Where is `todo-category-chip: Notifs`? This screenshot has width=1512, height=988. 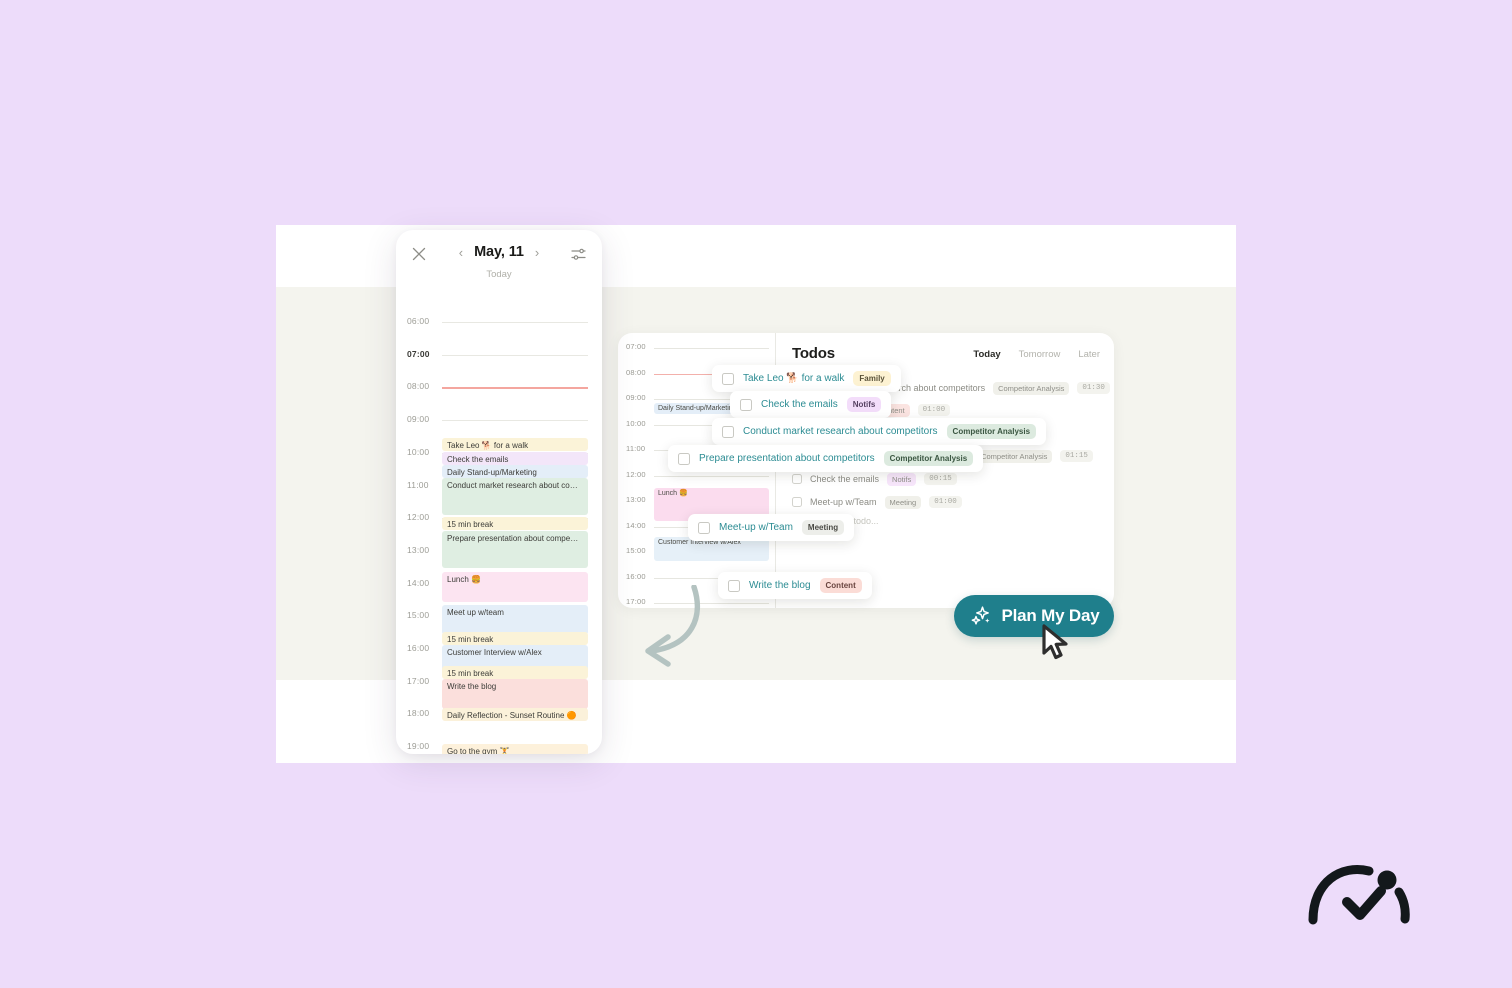
todo-category-chip: Notifs is located at coordinates (902, 479).